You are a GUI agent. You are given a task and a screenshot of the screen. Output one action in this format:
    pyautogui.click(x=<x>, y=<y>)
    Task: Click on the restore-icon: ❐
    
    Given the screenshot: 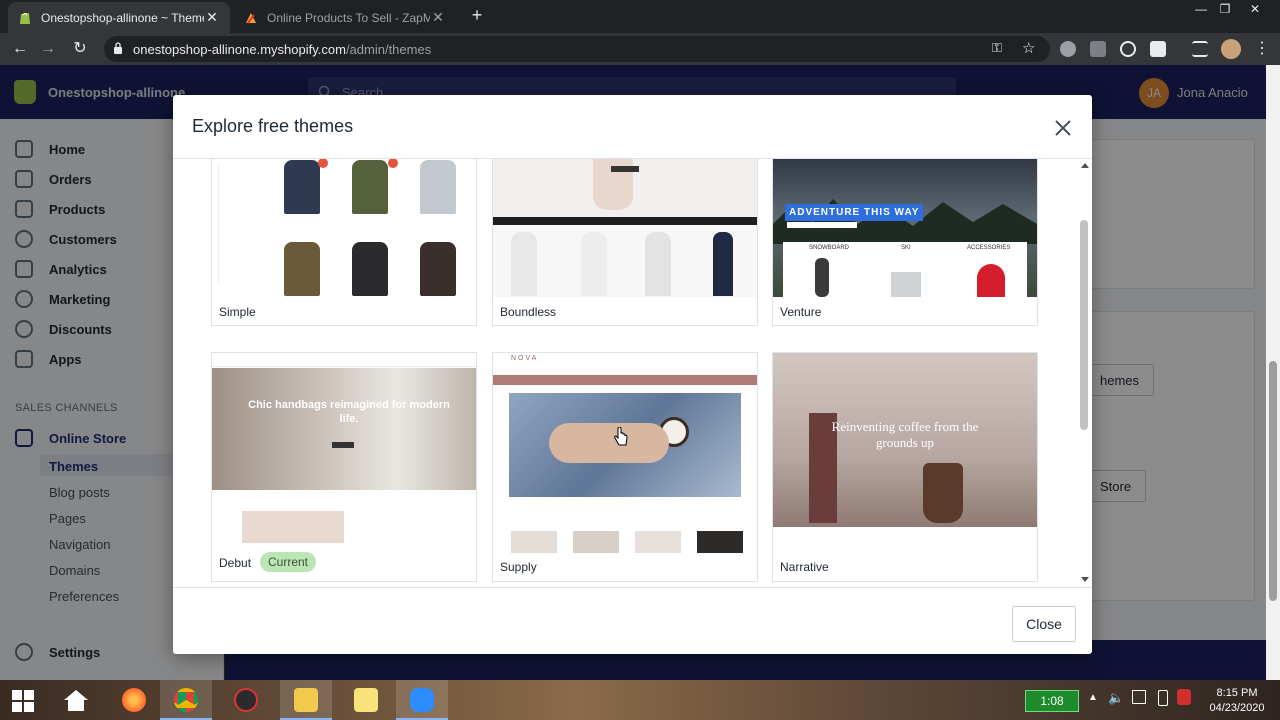 What is the action you would take?
    pyautogui.click(x=1225, y=9)
    